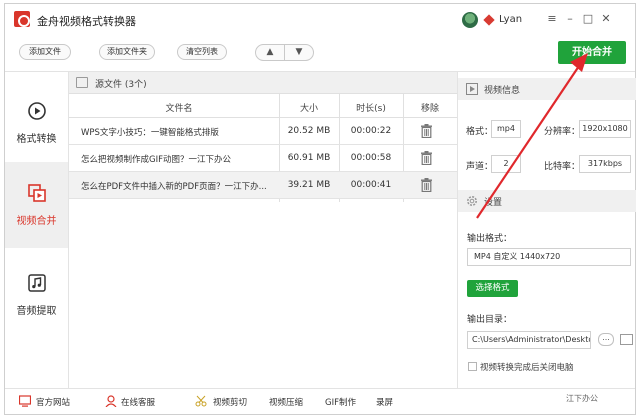  What do you see at coordinates (270, 52) in the screenshot?
I see `move-up-button: ▲` at bounding box center [270, 52].